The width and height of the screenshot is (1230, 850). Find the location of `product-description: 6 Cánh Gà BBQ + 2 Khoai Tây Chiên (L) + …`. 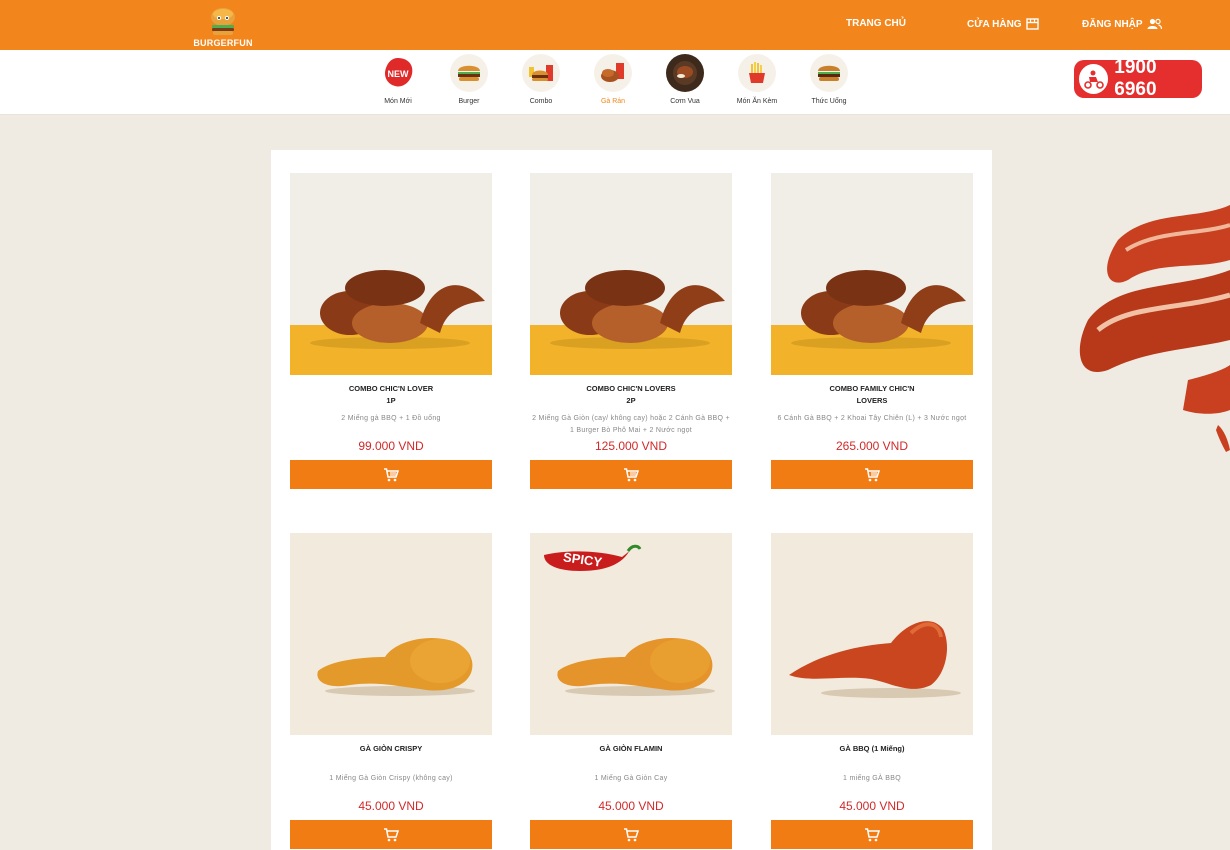

product-description: 6 Cánh Gà BBQ + 2 Khoai Tây Chiên (L) + … is located at coordinates (872, 418).